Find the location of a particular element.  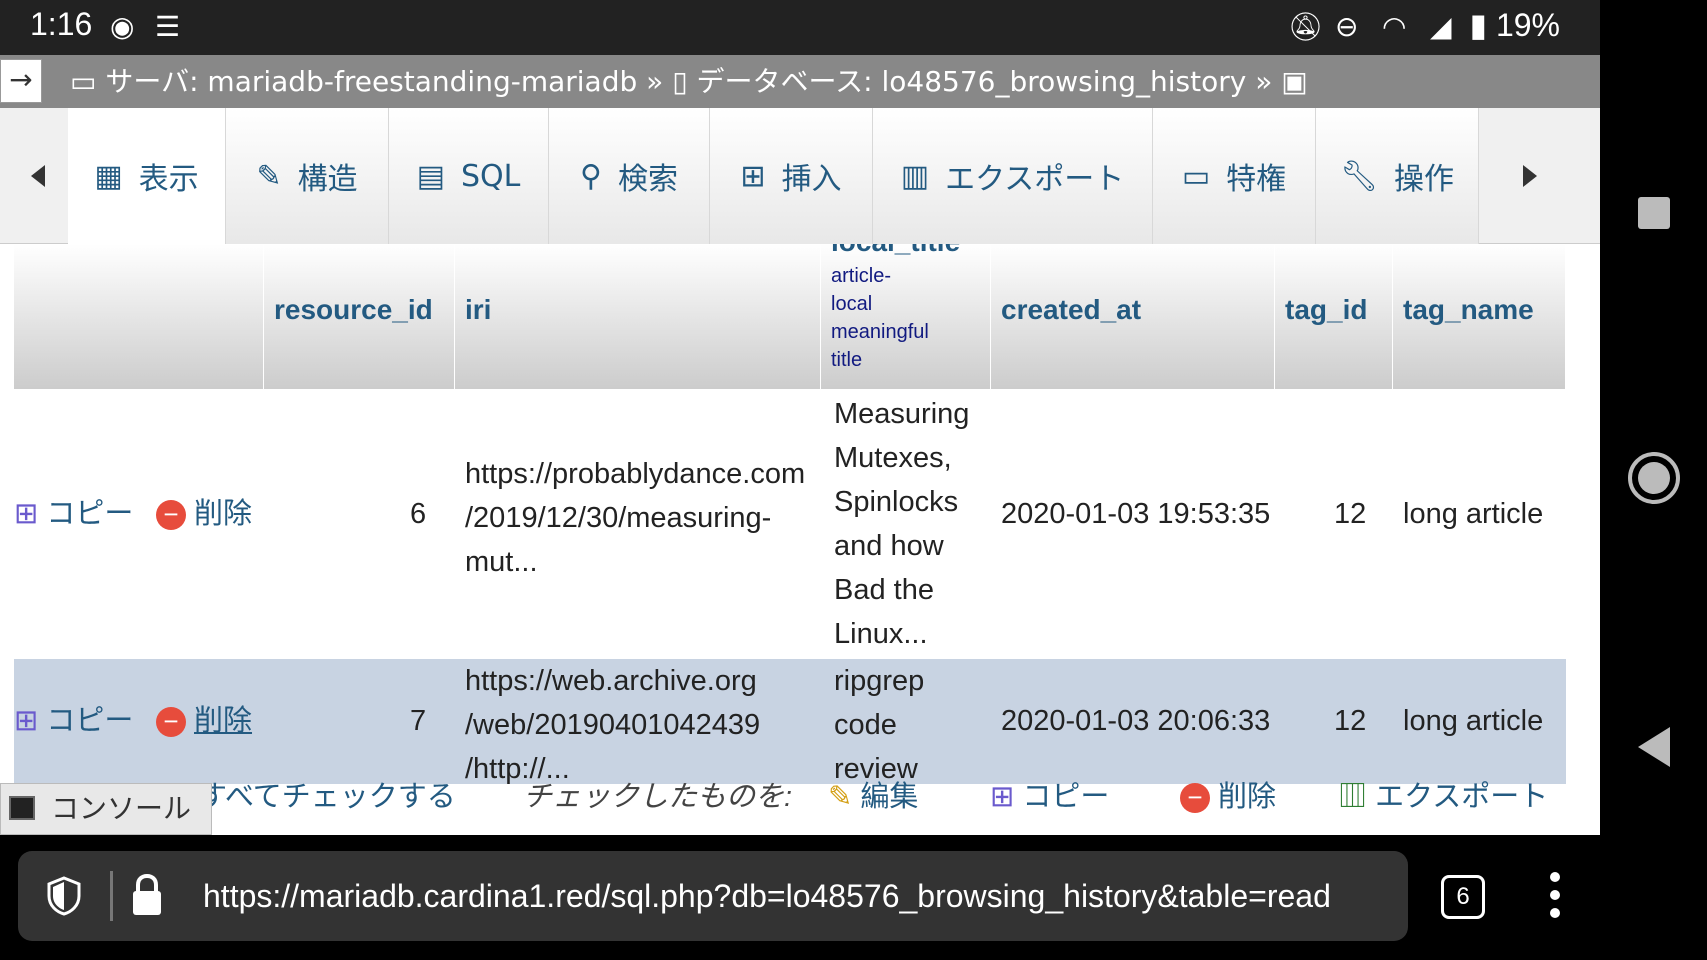

cell-tag-name: long article is located at coordinates (1473, 514).